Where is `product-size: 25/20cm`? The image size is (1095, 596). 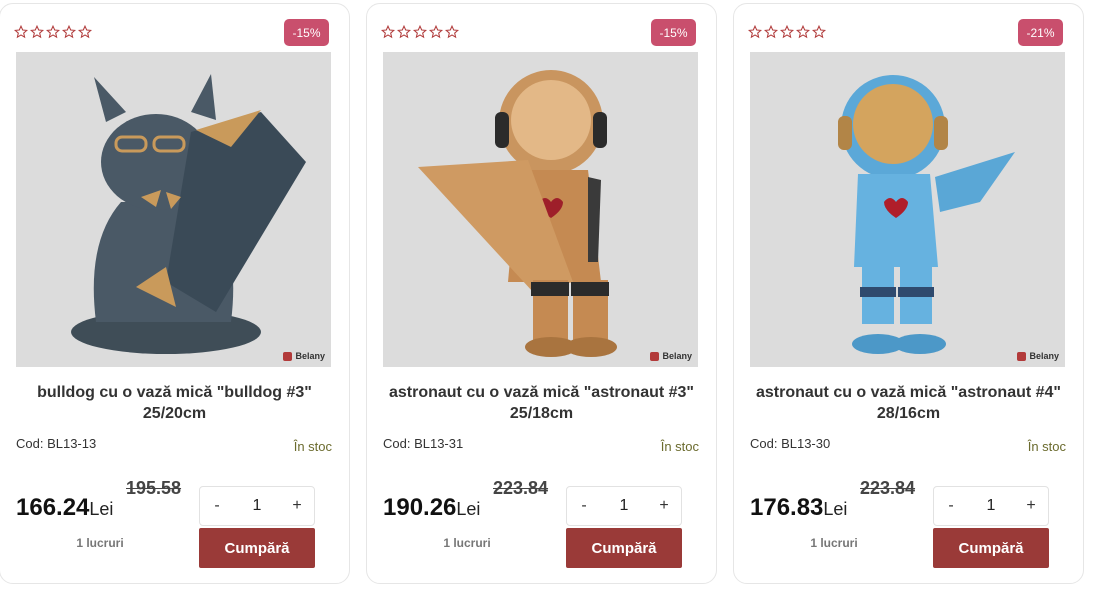 product-size: 25/20cm is located at coordinates (174, 413).